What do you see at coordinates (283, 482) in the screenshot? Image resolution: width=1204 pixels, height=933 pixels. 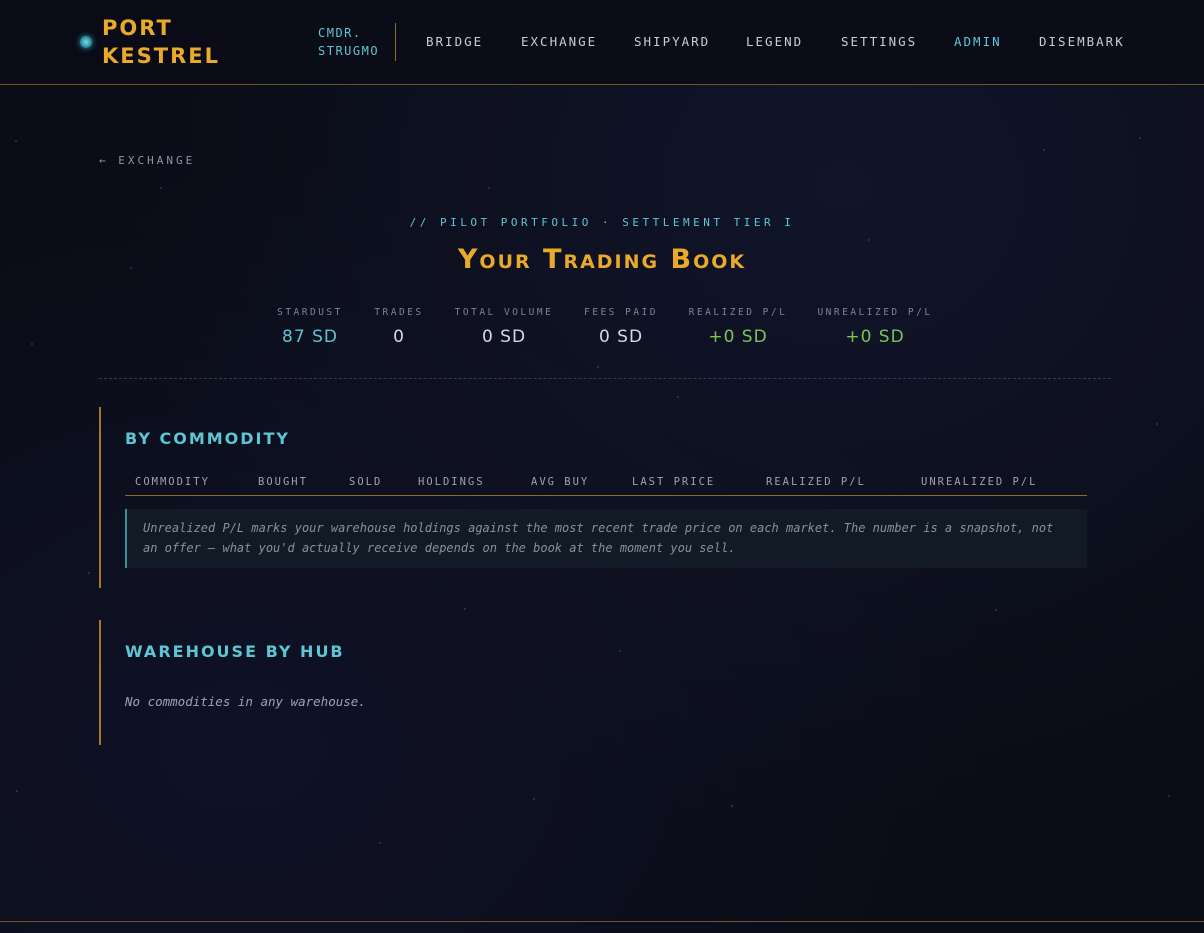 I see `column-header: BOUGHT` at bounding box center [283, 482].